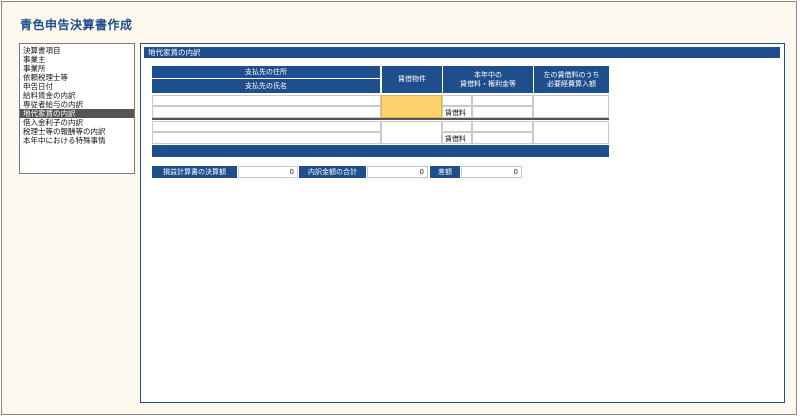 This screenshot has width=800, height=418. What do you see at coordinates (332, 172) in the screenshot?
I see `breakdown-total-label: 内訳金額の合計` at bounding box center [332, 172].